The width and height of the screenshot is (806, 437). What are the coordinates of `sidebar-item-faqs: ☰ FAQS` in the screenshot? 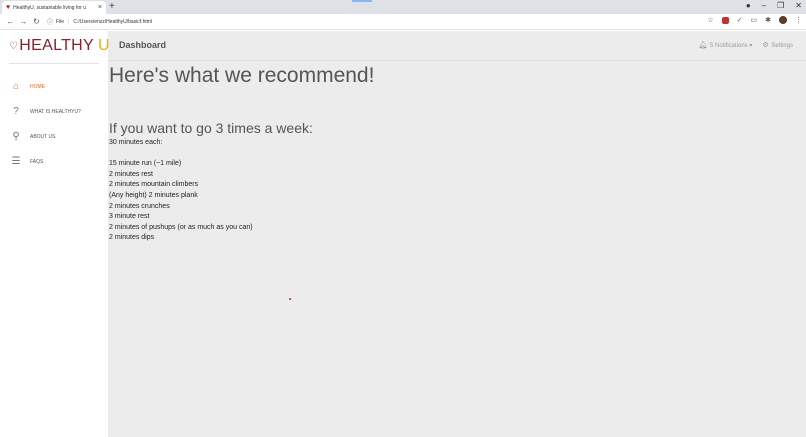 It's located at (27, 161).